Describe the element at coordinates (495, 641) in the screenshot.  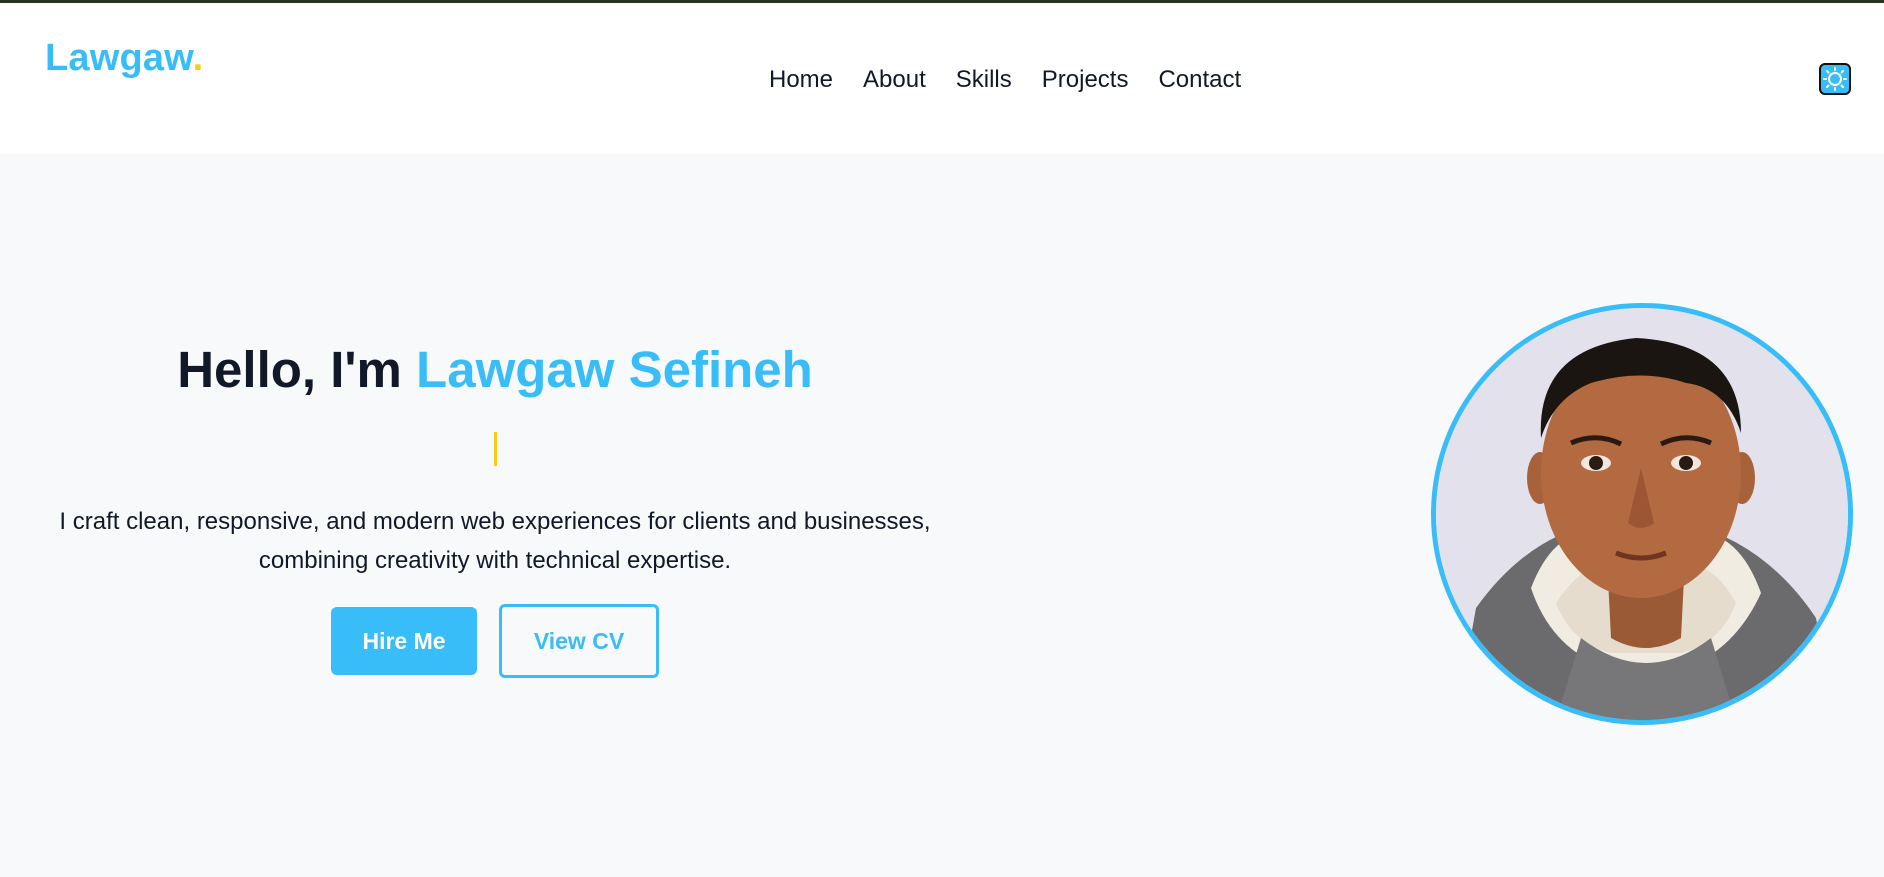
I see `hero-buttons: Hire Me View CV` at that location.